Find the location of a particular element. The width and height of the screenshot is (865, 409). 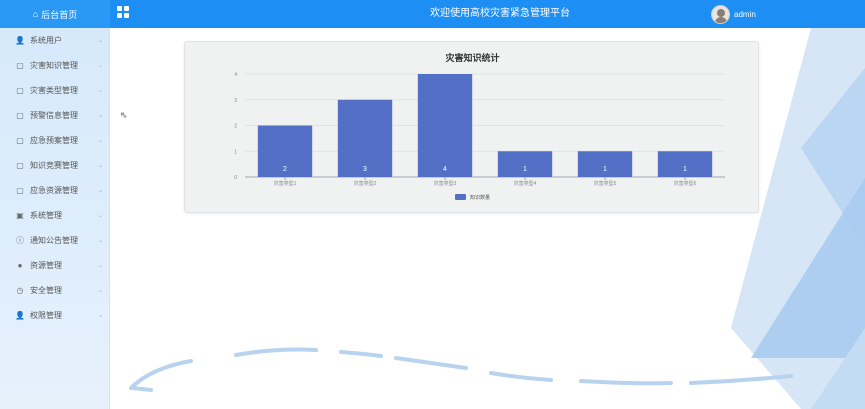

bar-value-label: 3 is located at coordinates (365, 169).